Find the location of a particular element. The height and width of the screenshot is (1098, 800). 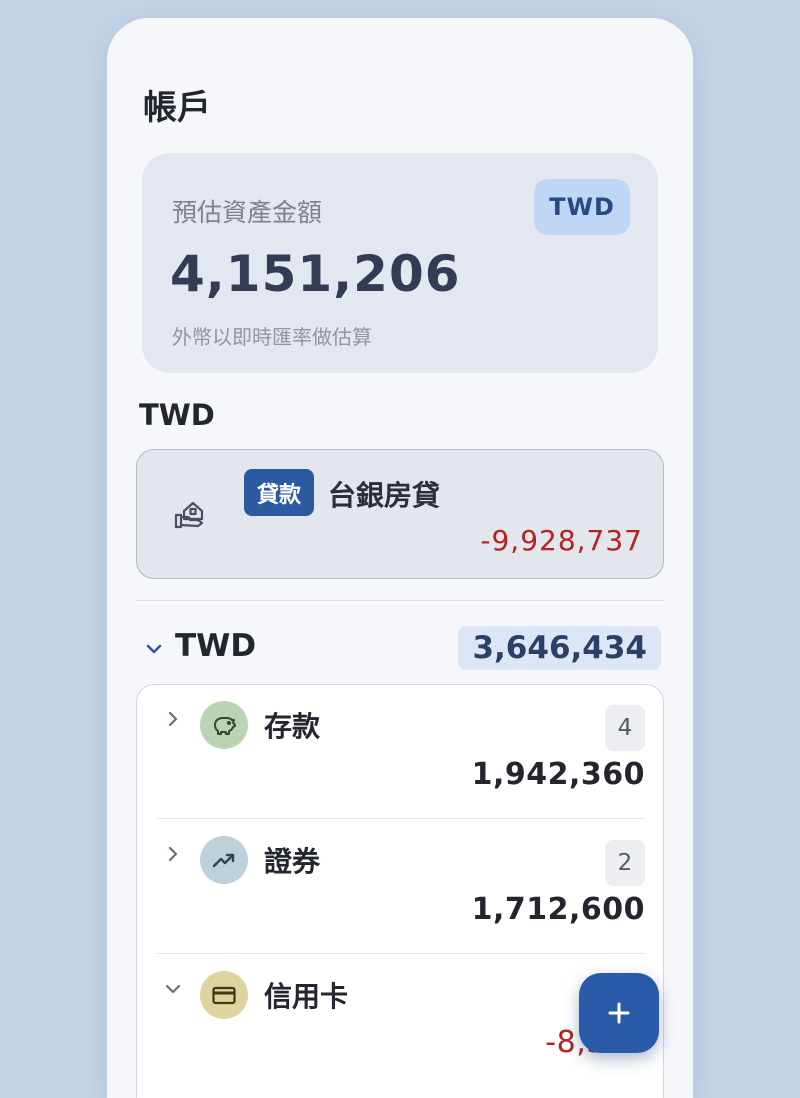

list-item-securities: 證券 2 1,712,600 is located at coordinates (401, 887).